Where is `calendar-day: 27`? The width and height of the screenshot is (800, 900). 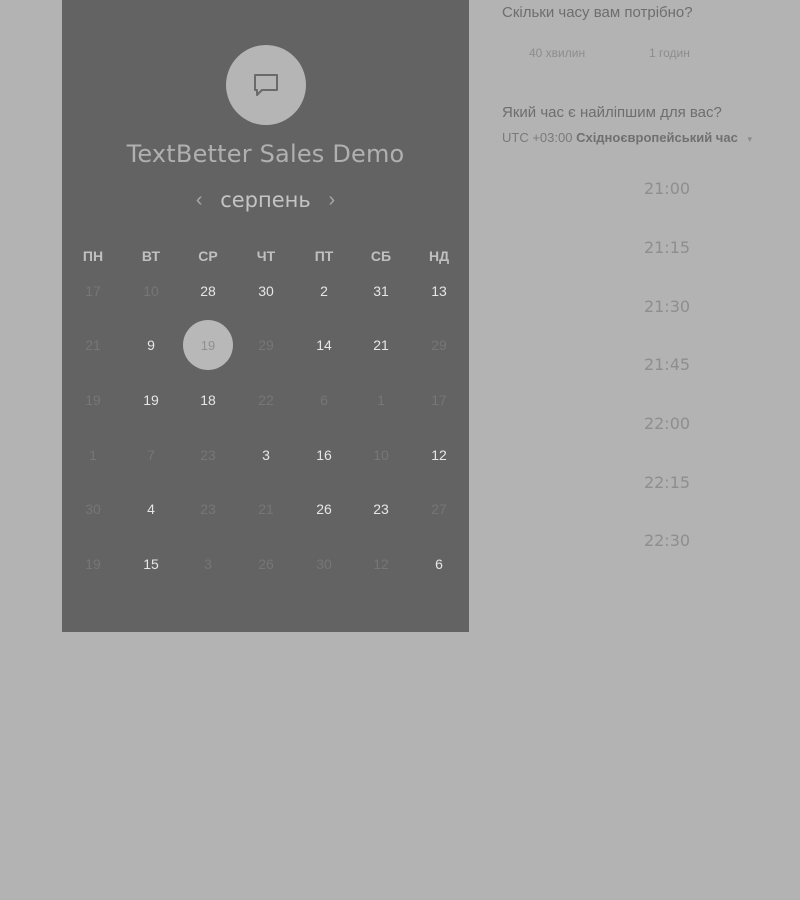 calendar-day: 27 is located at coordinates (439, 509).